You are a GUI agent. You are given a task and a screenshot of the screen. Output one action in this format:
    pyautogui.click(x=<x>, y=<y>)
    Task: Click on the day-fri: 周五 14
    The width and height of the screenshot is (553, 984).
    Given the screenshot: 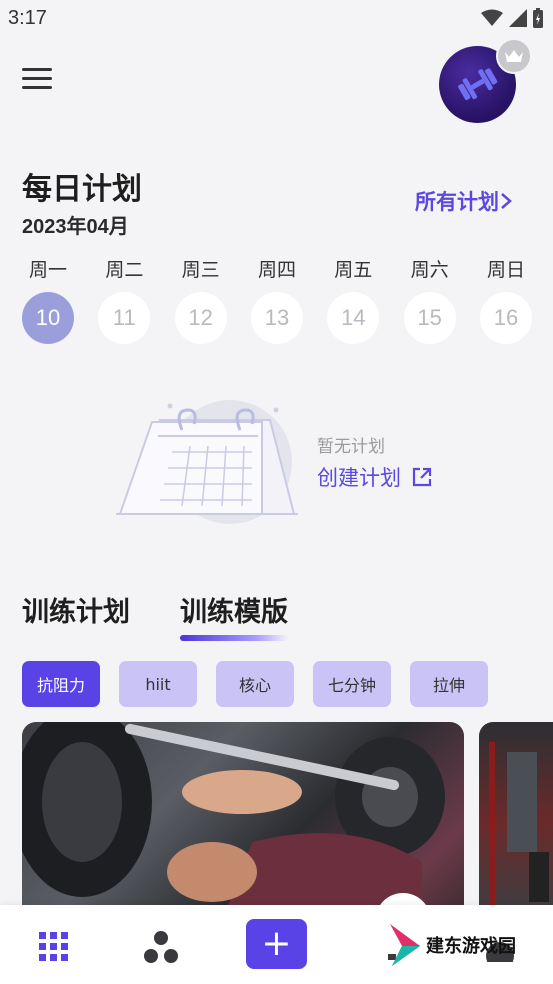 What is the action you would take?
    pyautogui.click(x=353, y=301)
    